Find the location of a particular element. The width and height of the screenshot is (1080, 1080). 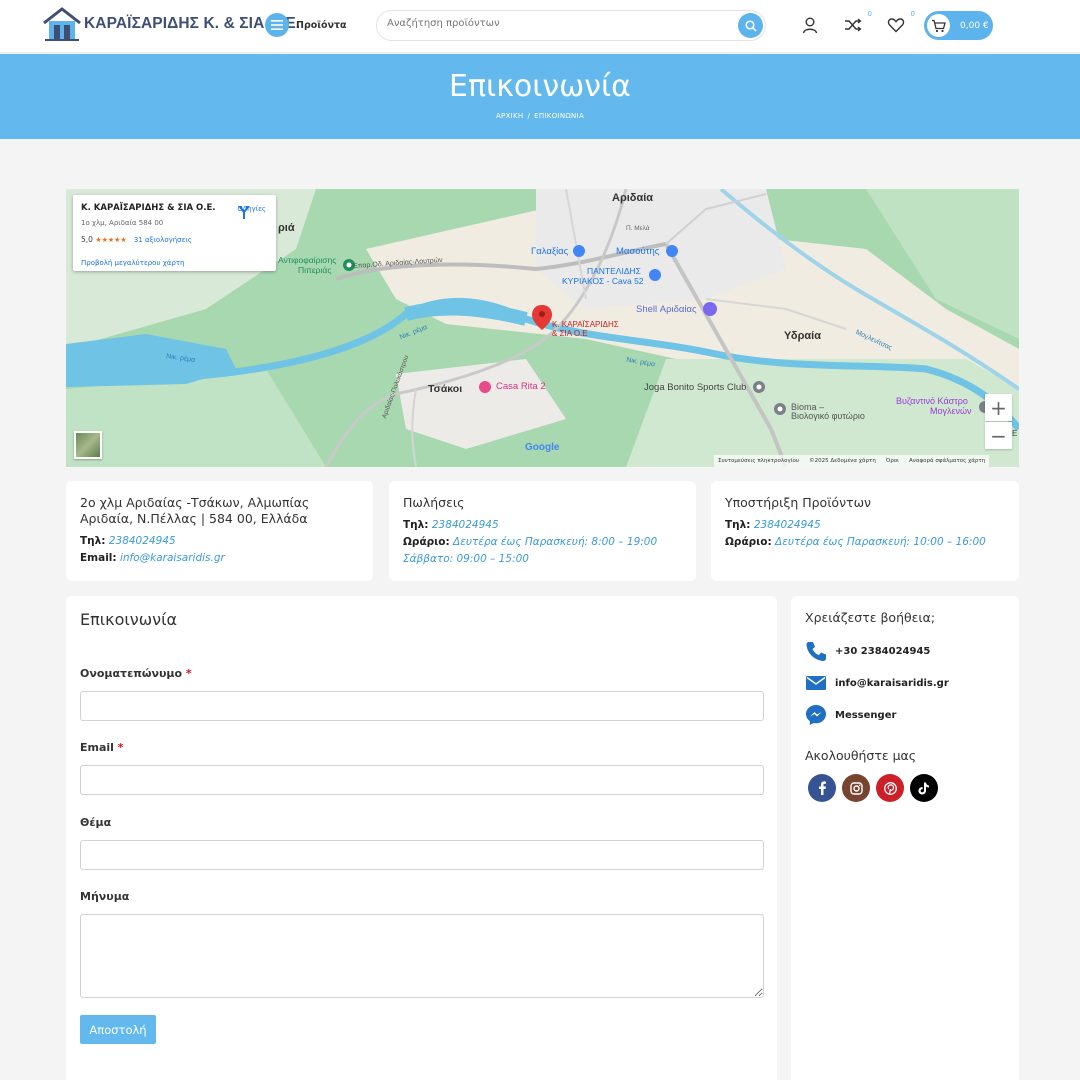

directions-button: Οδηγίες is located at coordinates (251, 212).